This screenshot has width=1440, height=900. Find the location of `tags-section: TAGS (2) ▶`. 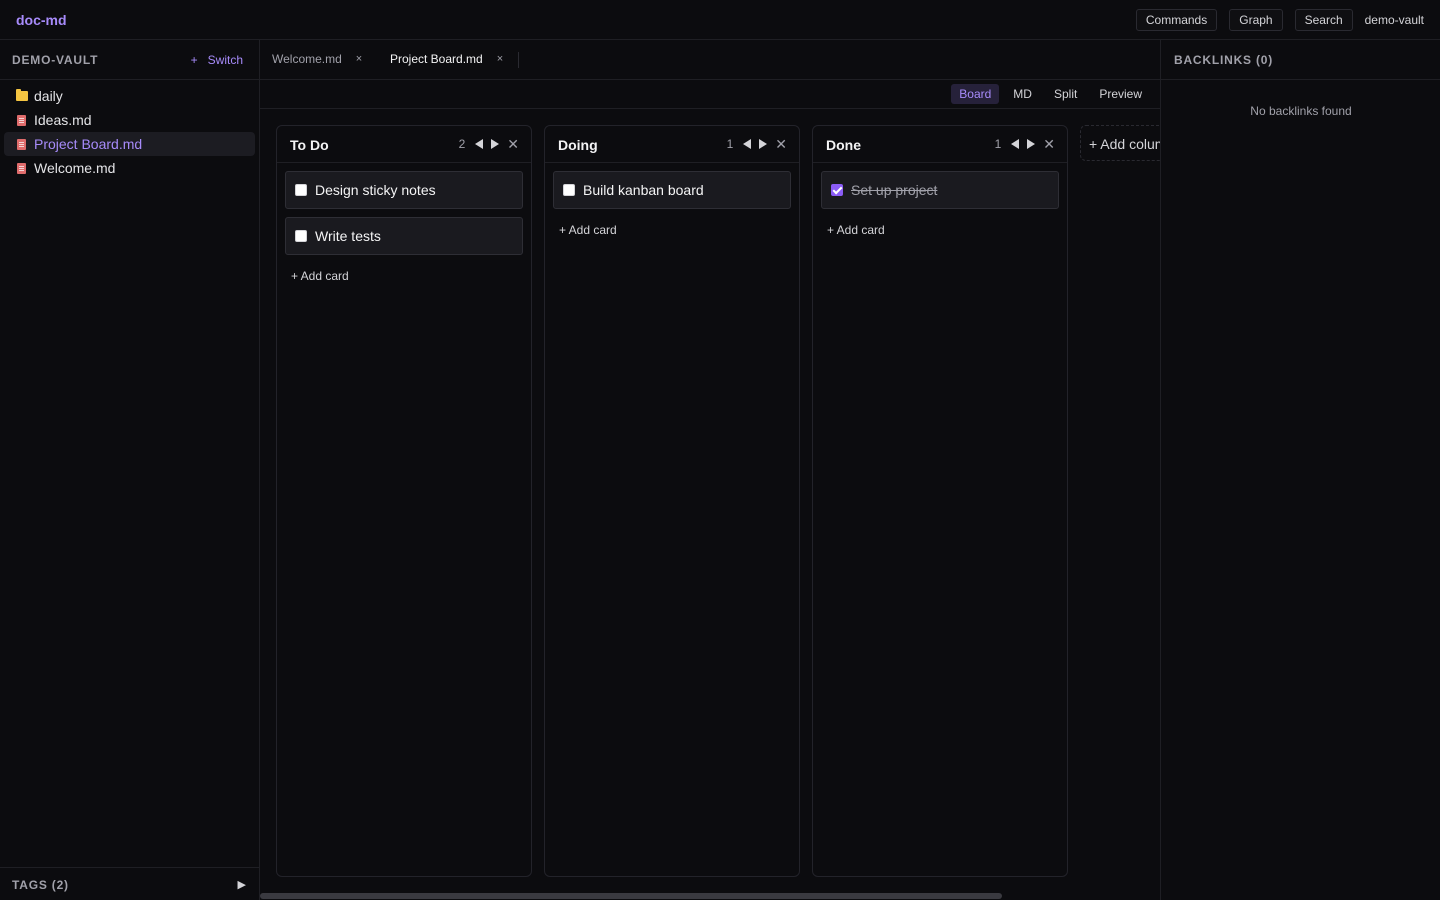

tags-section: TAGS (2) ▶ is located at coordinates (129, 883).